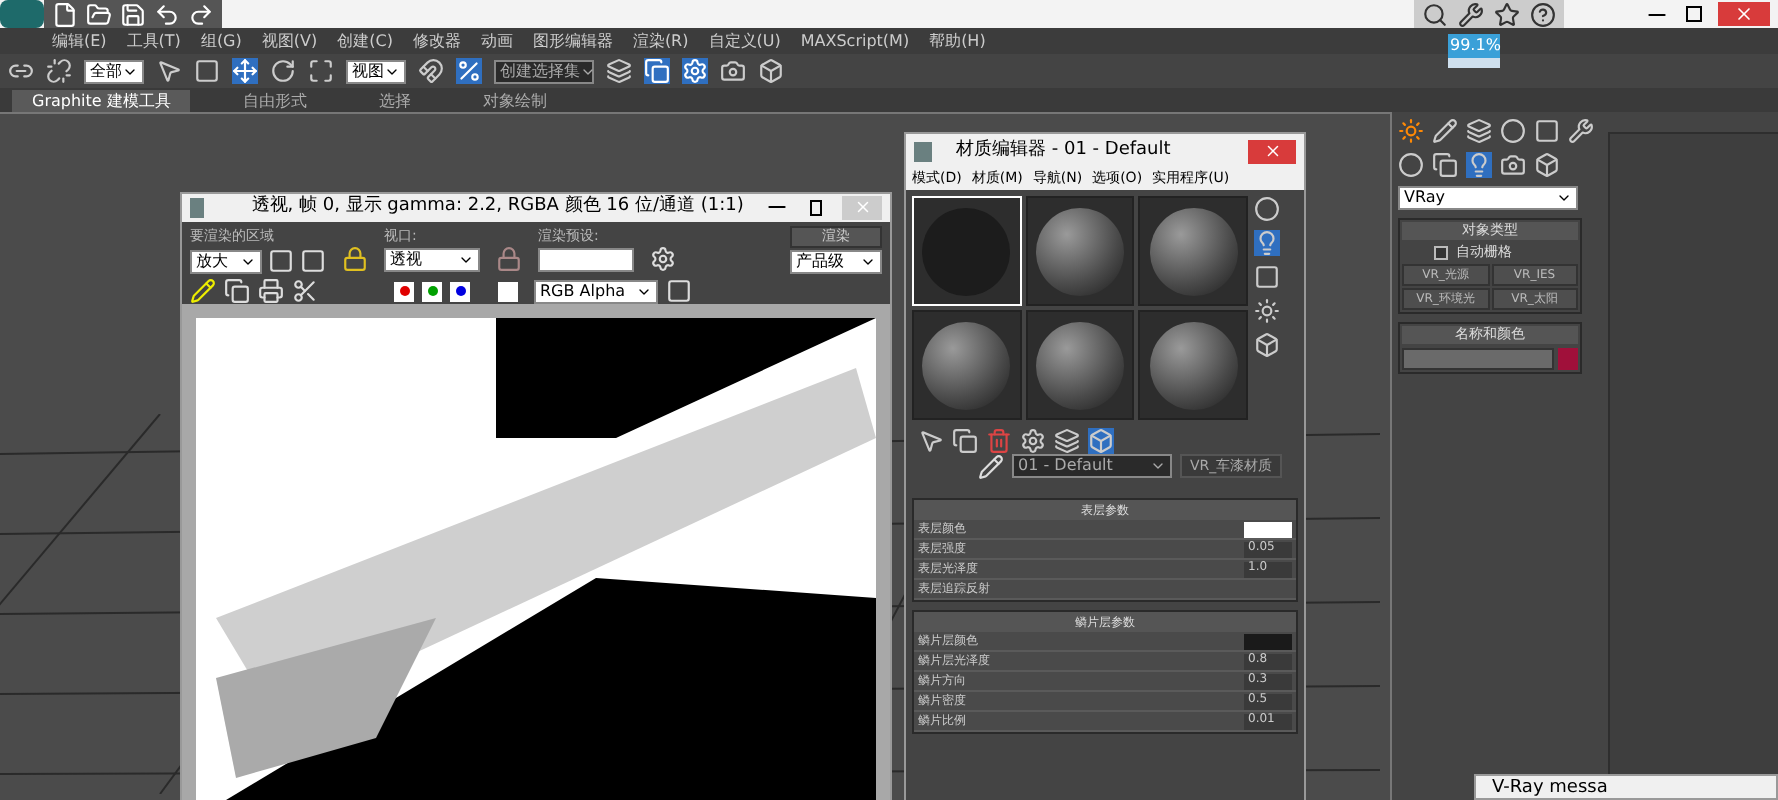 Image resolution: width=1778 pixels, height=800 pixels. What do you see at coordinates (1581, 131) in the screenshot?
I see `utilities-tab-icon` at bounding box center [1581, 131].